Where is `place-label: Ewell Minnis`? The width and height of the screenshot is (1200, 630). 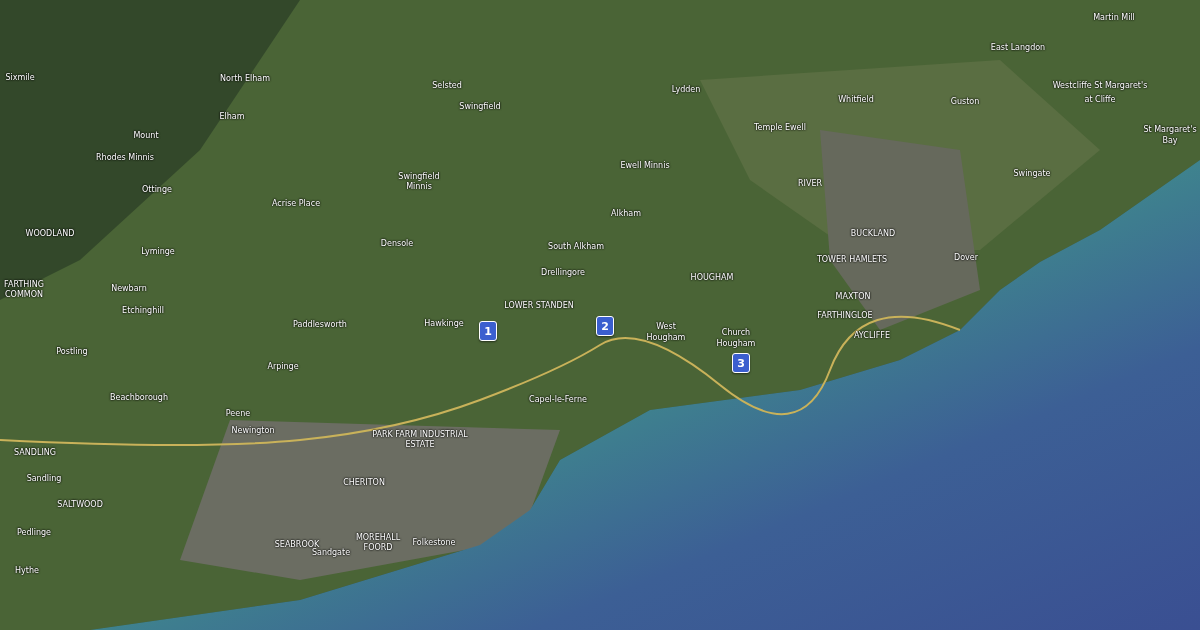
place-label: Ewell Minnis is located at coordinates (645, 166).